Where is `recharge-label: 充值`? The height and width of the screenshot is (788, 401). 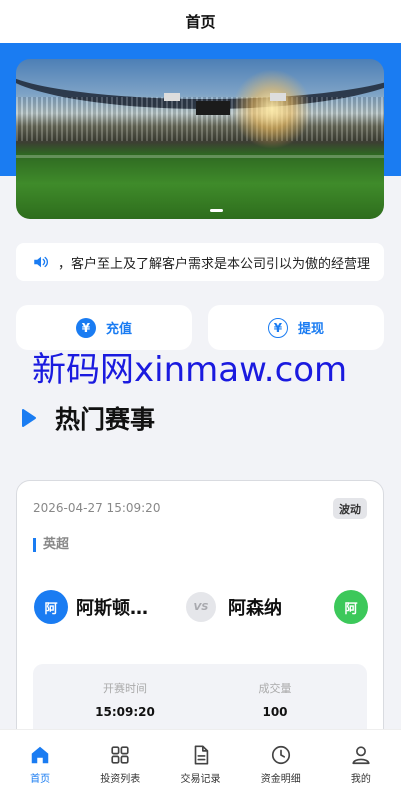 recharge-label: 充值 is located at coordinates (118, 329).